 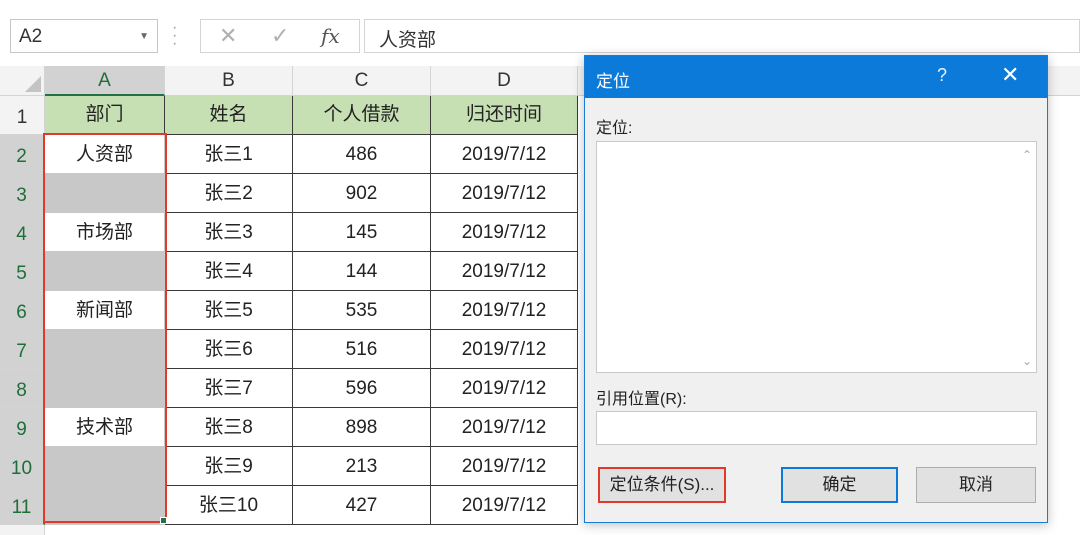 I want to click on cell-d6: 2019/7/12, so click(x=504, y=310).